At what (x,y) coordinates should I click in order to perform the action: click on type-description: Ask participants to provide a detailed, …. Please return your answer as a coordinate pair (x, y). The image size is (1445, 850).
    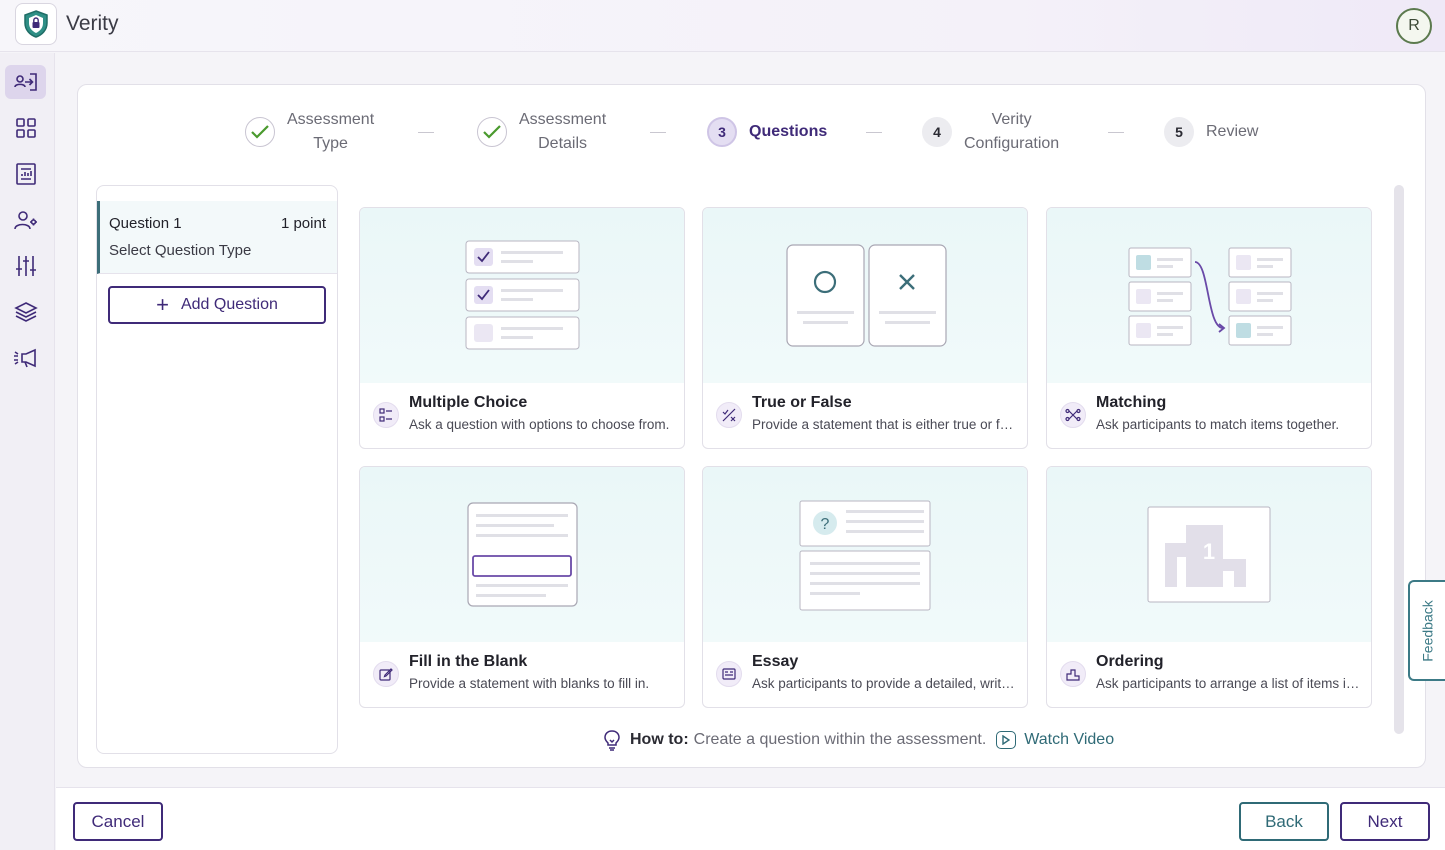
    Looking at the image, I should click on (885, 683).